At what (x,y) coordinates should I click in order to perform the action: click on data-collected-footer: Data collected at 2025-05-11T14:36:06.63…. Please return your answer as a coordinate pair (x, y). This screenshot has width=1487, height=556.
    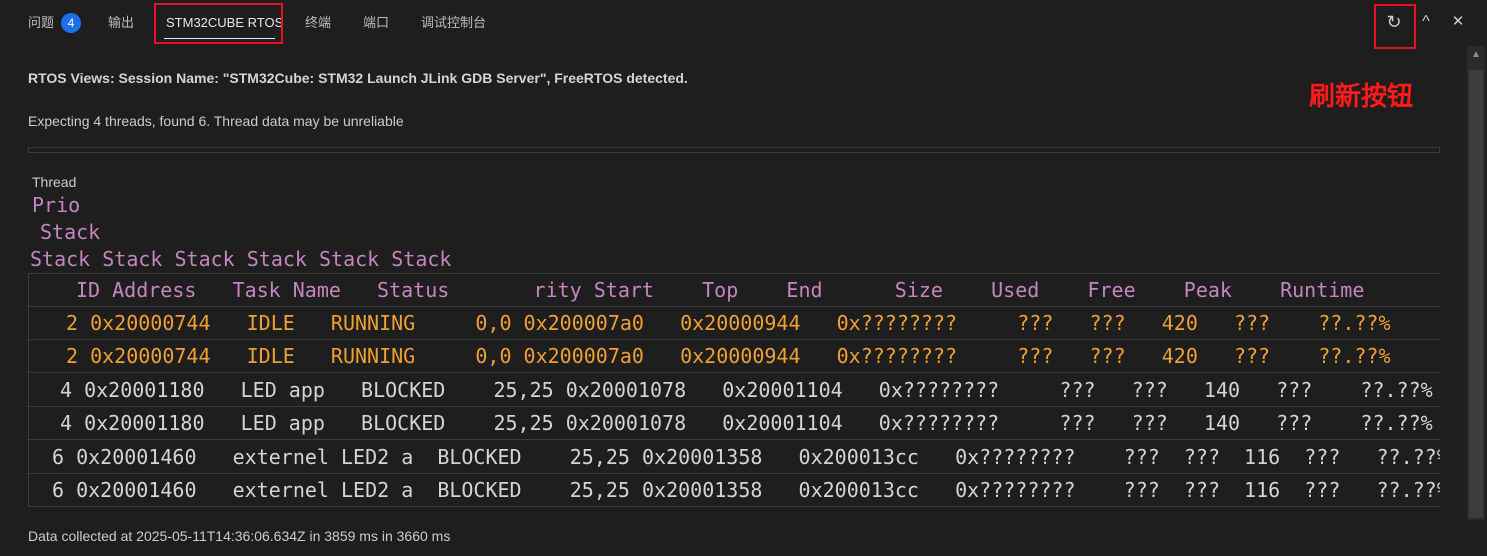
    Looking at the image, I should click on (239, 536).